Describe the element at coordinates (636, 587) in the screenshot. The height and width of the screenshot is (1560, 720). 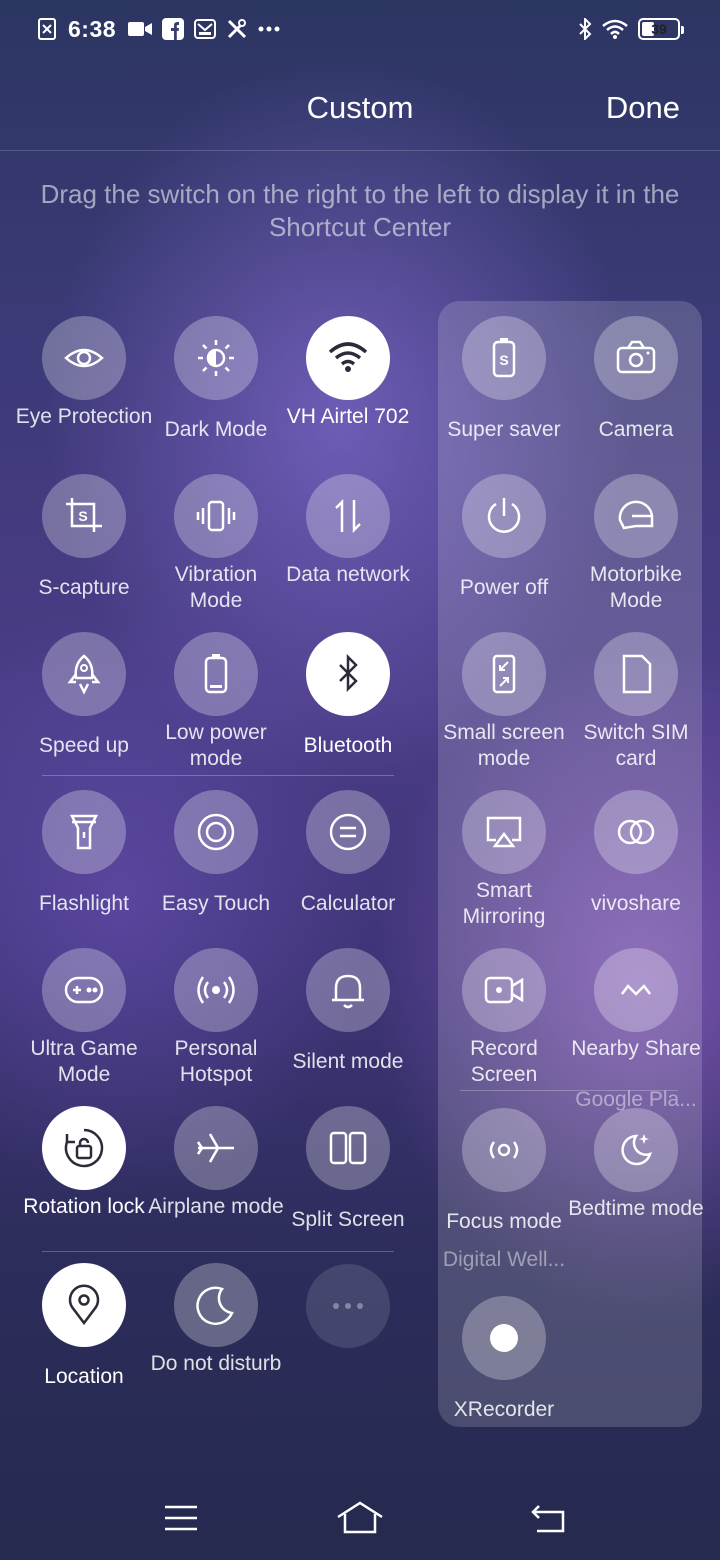
I see `shortcut-label: Motorbike Mode` at that location.